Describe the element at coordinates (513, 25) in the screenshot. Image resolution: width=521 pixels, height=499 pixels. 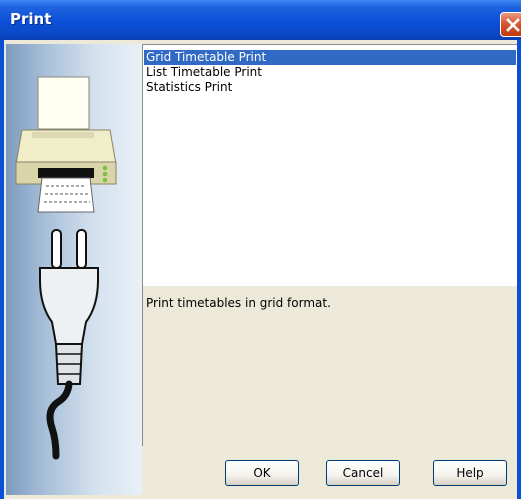
I see `close-icon` at that location.